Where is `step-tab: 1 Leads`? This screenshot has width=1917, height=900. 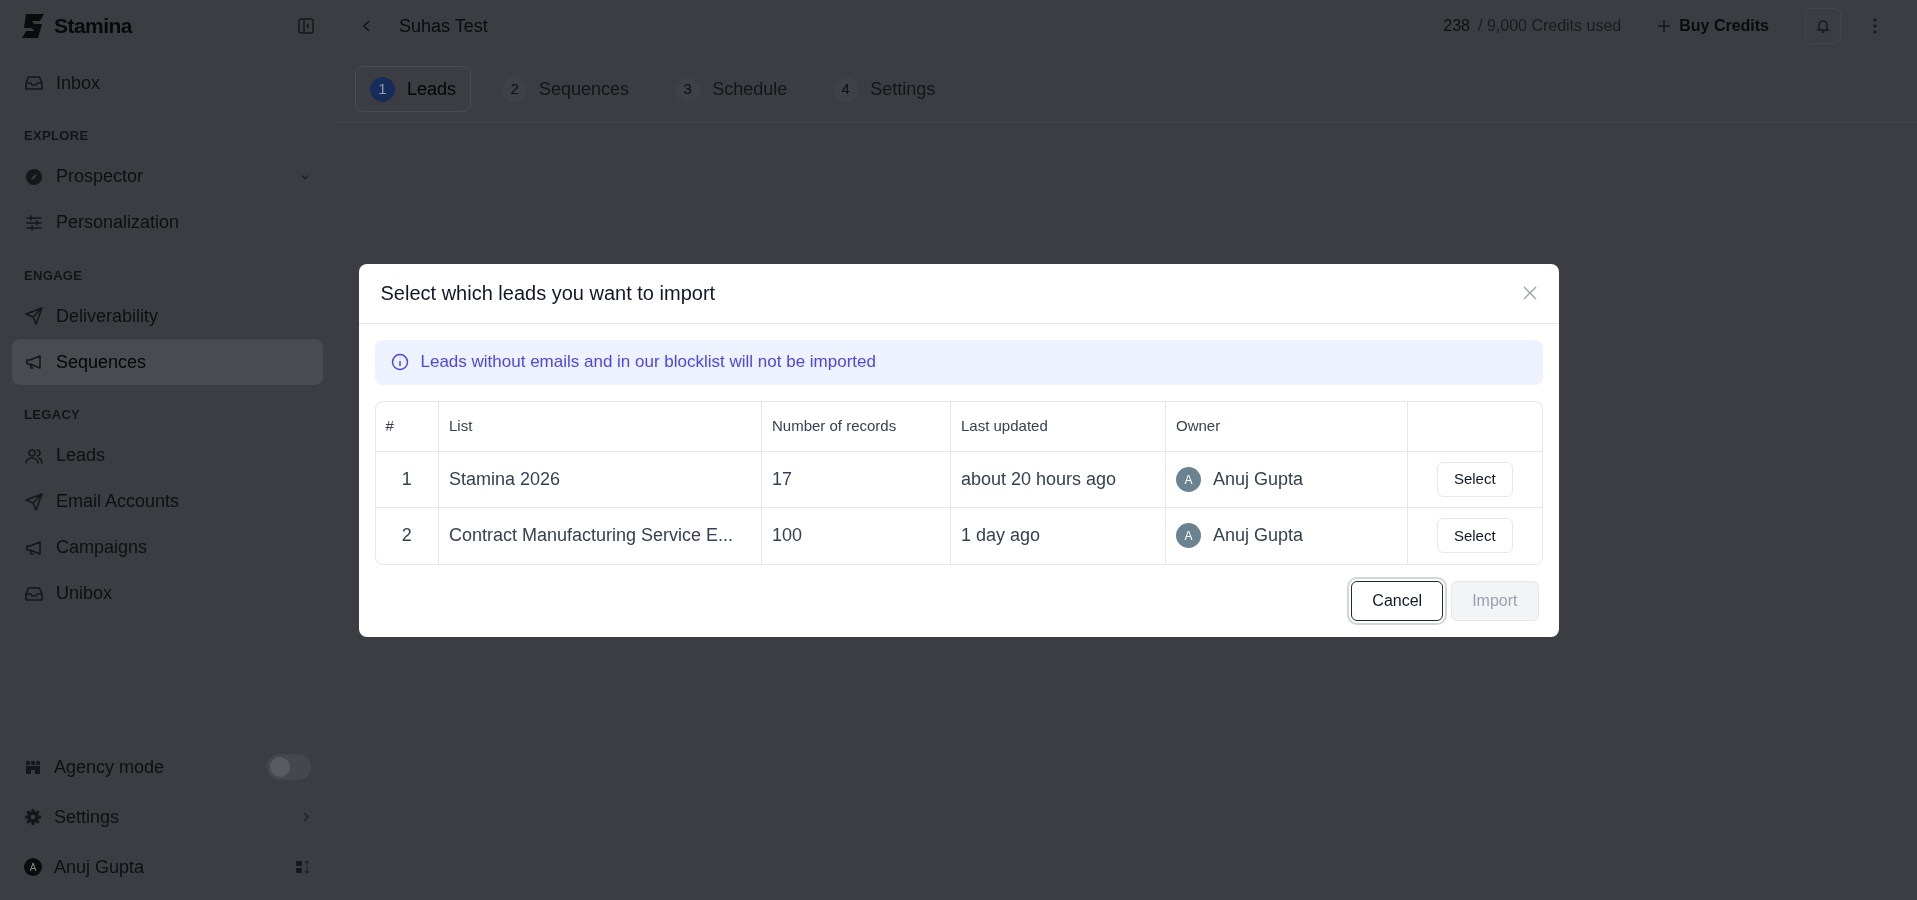
step-tab: 1 Leads is located at coordinates (413, 89).